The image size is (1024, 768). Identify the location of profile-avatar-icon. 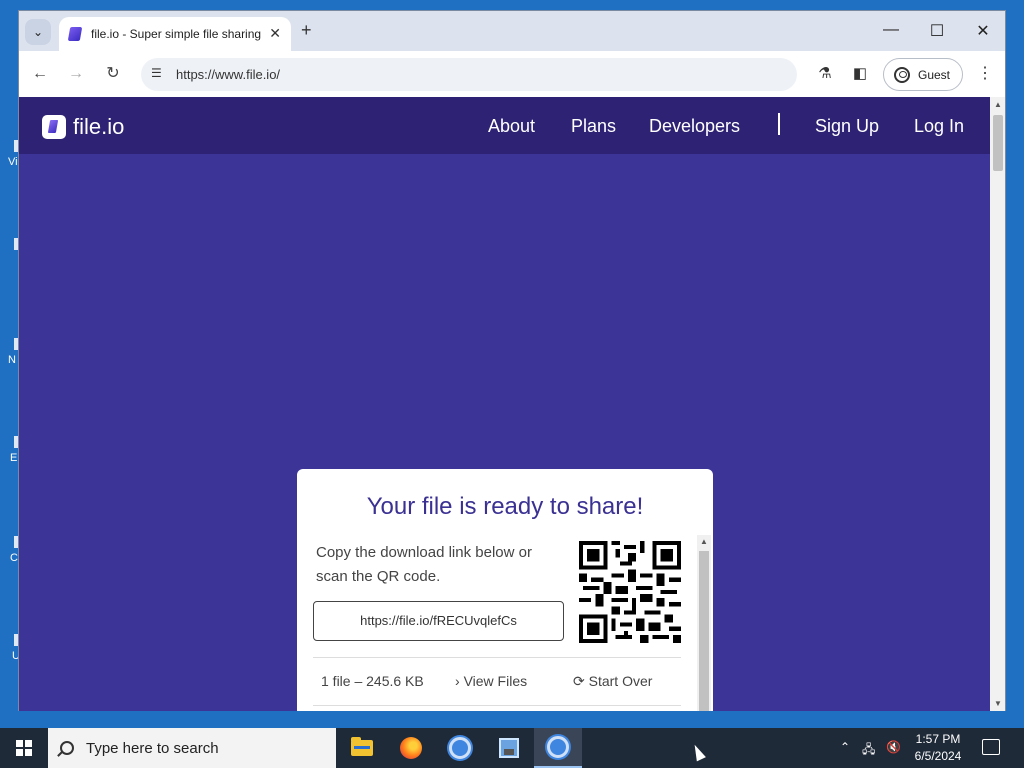
(902, 74).